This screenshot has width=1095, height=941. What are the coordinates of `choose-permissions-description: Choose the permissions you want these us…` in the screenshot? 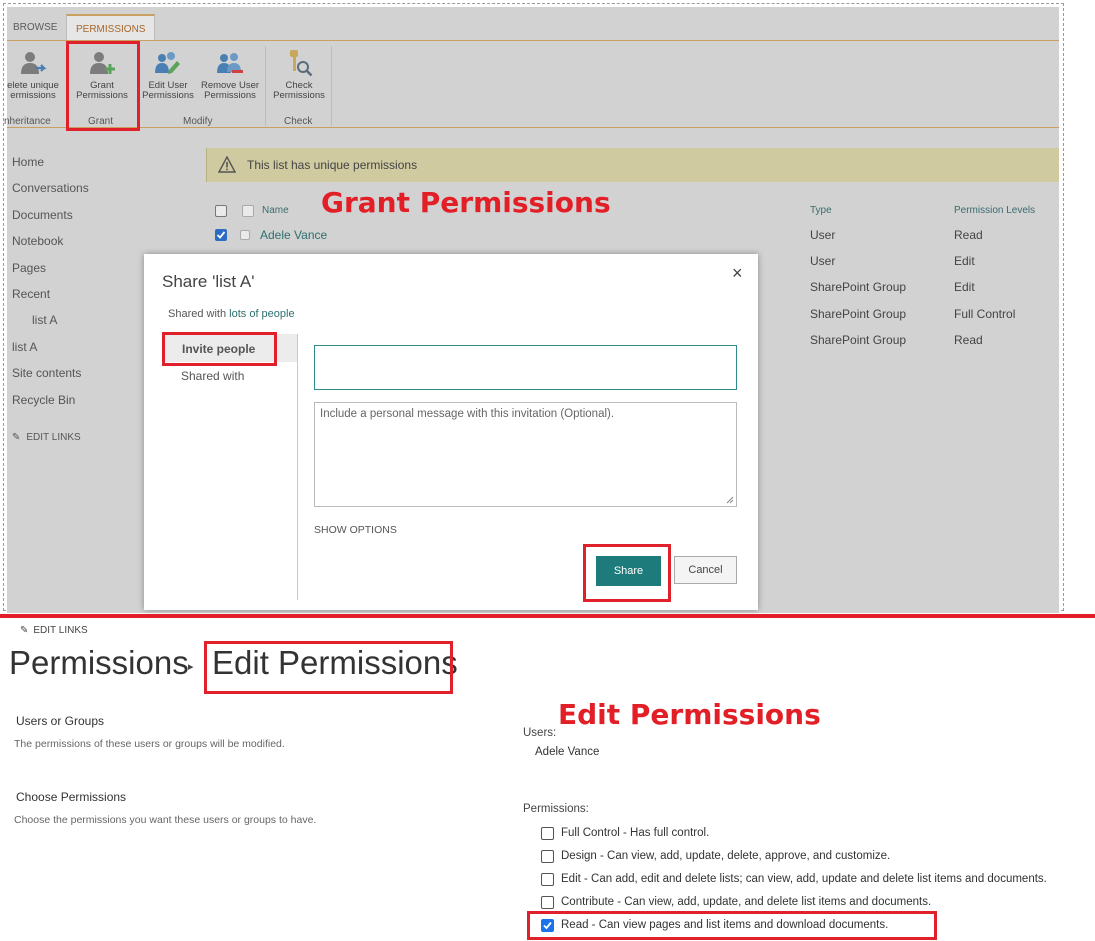 It's located at (165, 820).